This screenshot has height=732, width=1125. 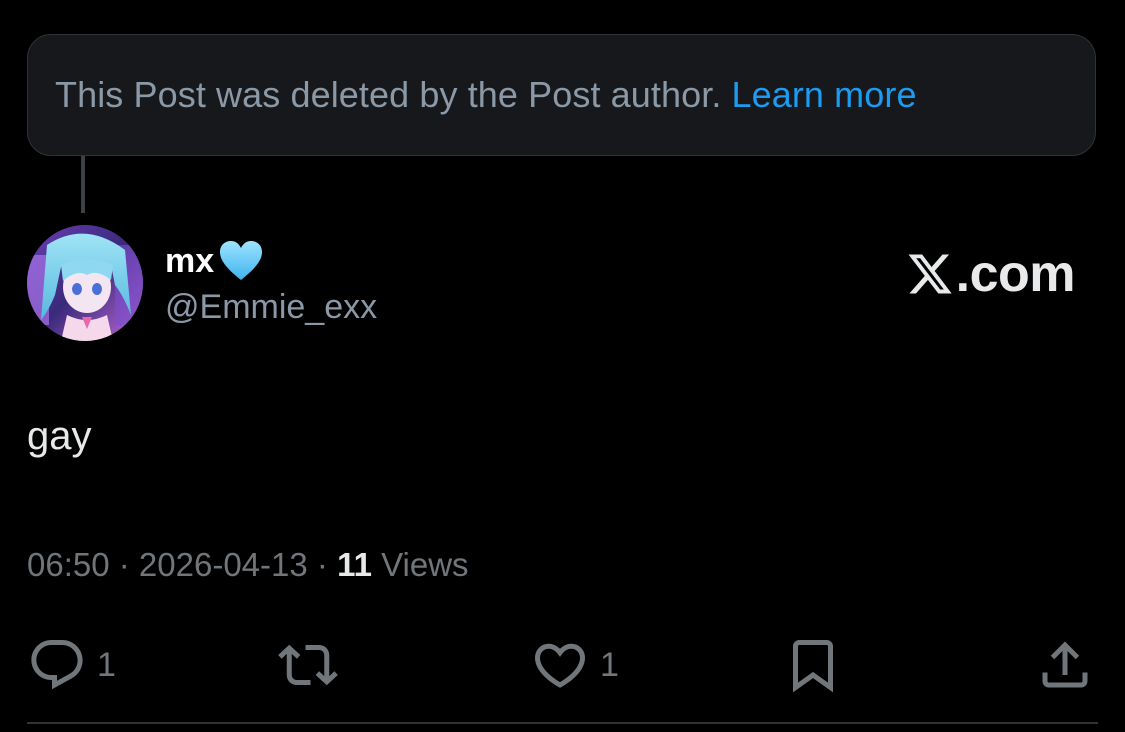 I want to click on views-count: 11, so click(x=354, y=565).